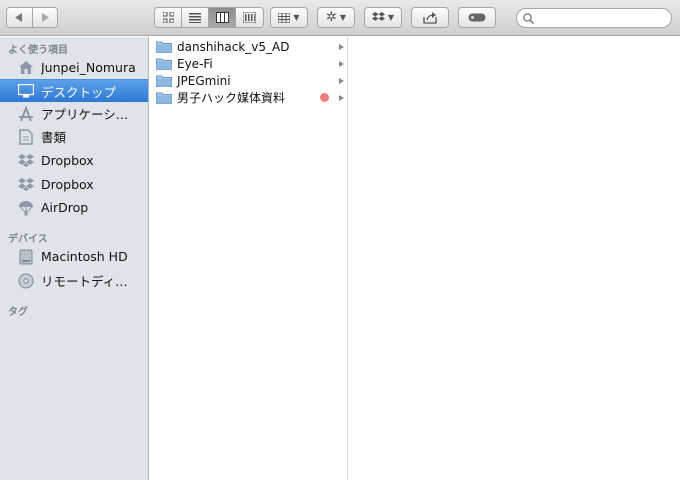  Describe the element at coordinates (602, 18) in the screenshot. I see `search-input` at that location.